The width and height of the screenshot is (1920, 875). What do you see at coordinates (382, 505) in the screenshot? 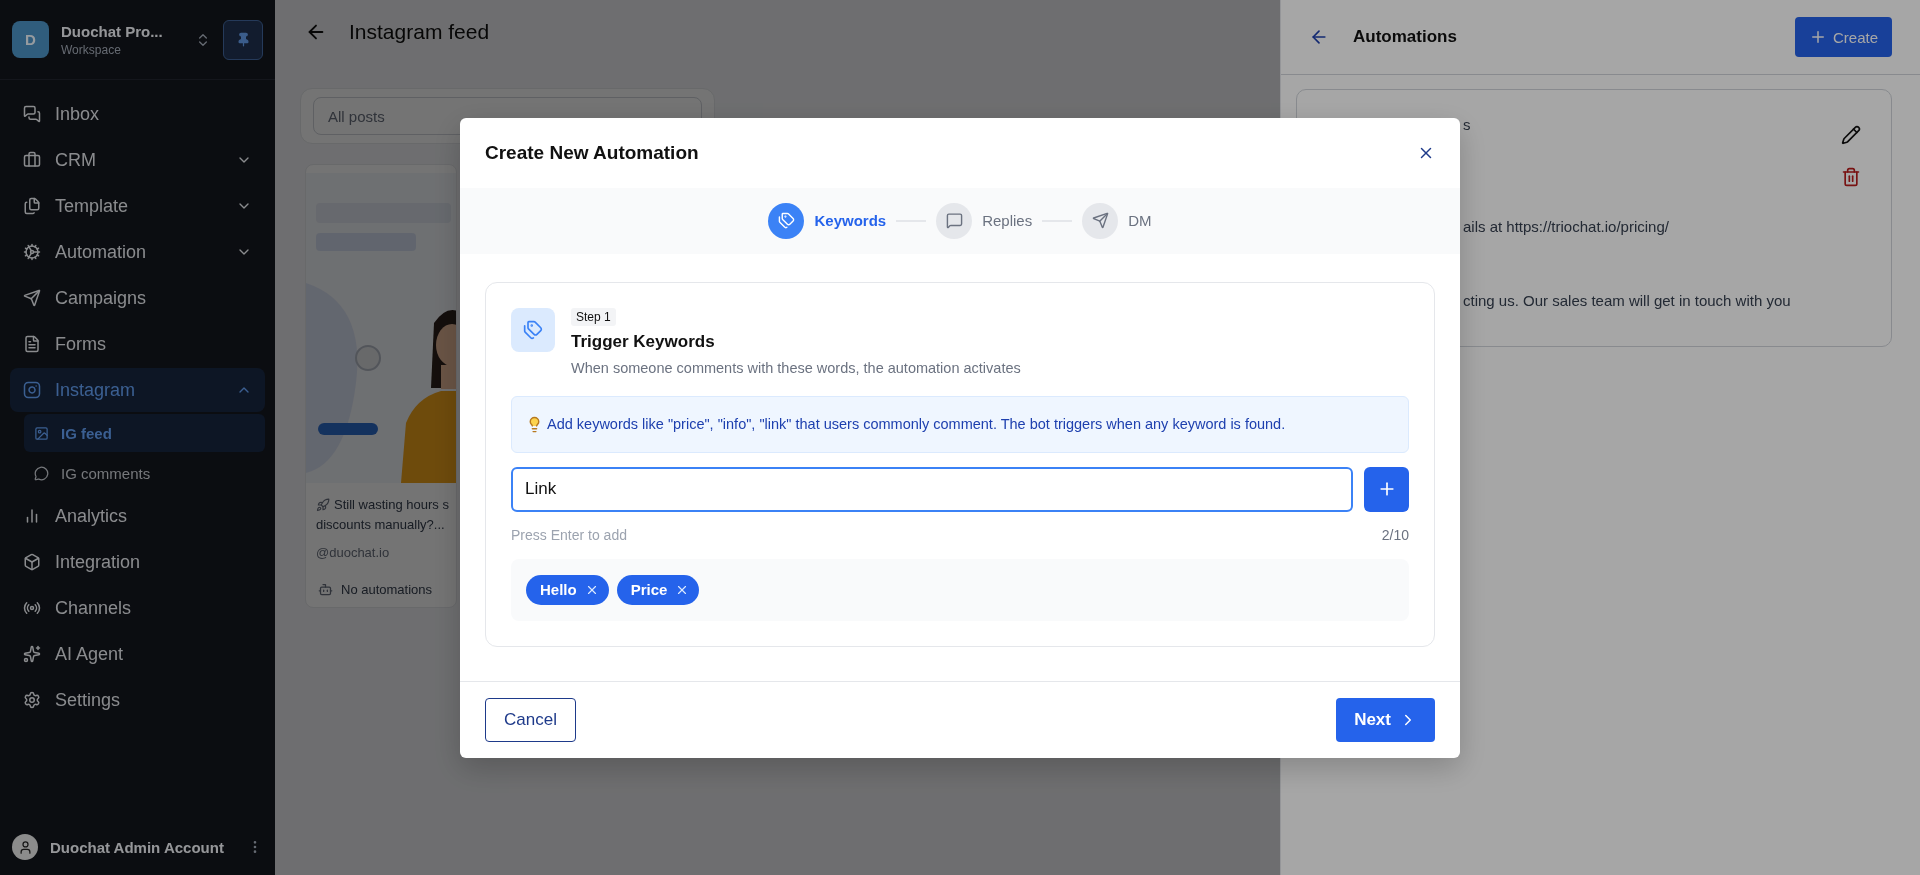
I see `post-caption: Still wasting hours s` at bounding box center [382, 505].